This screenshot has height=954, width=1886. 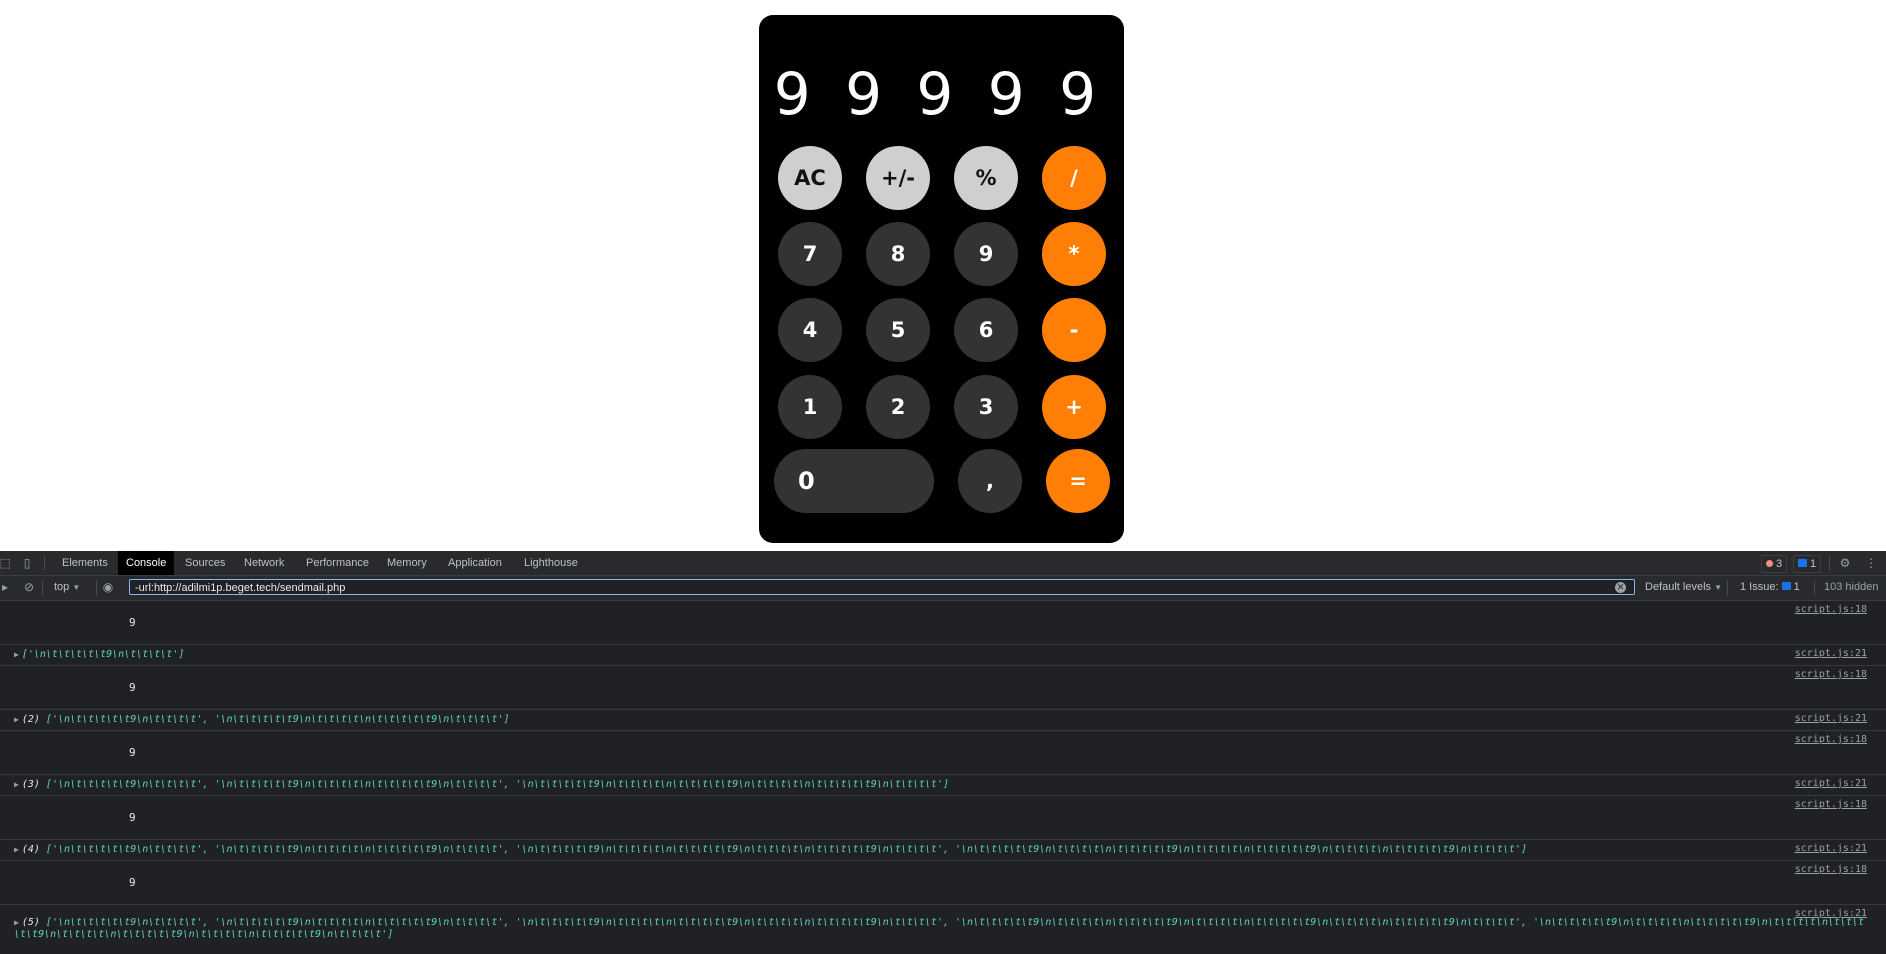 What do you see at coordinates (898, 407) in the screenshot?
I see `digit-2-button: 2` at bounding box center [898, 407].